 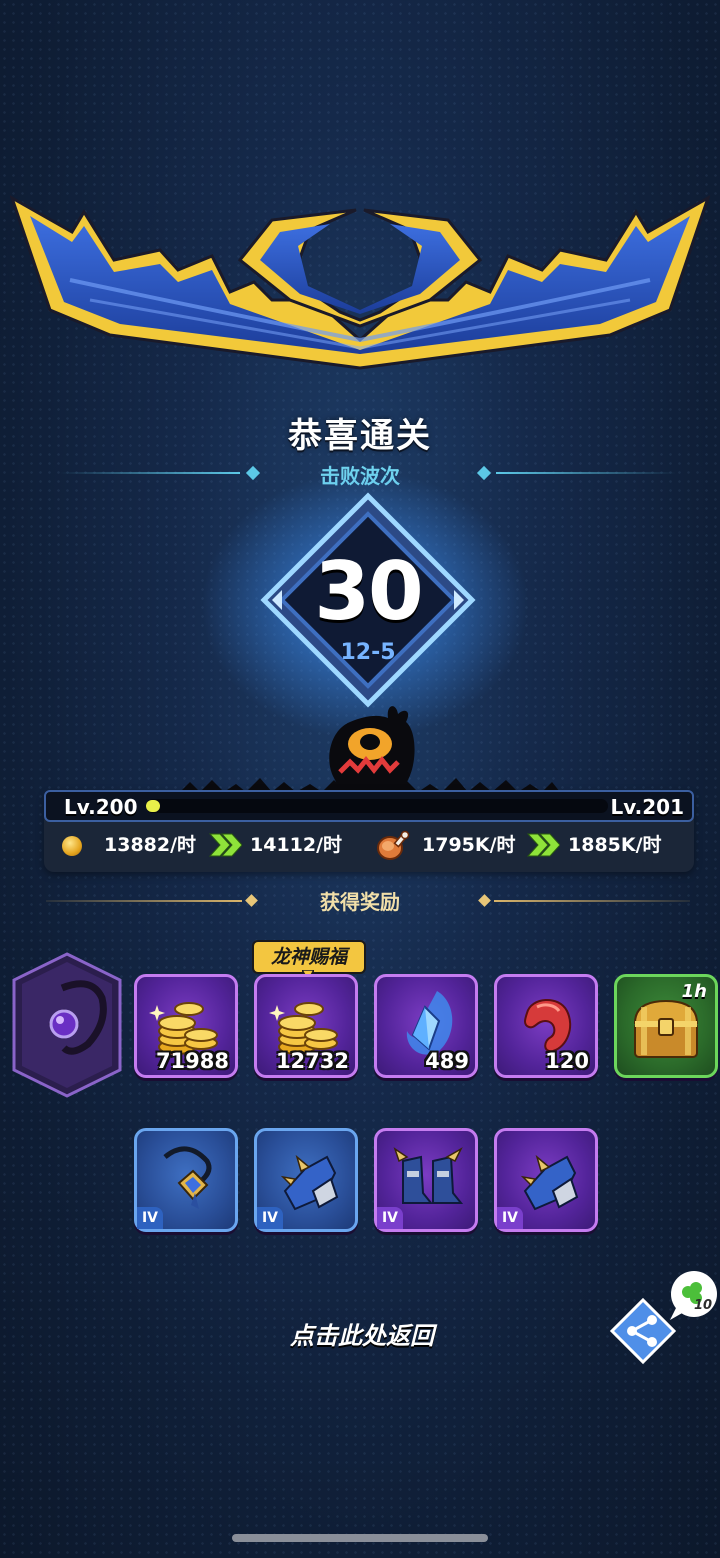 What do you see at coordinates (150, 845) in the screenshot?
I see `gold-rate-current: 13882/时` at bounding box center [150, 845].